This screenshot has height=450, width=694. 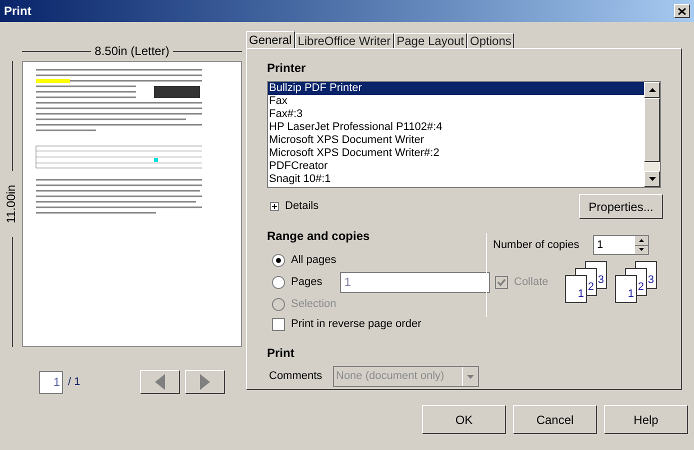 What do you see at coordinates (11, 204) in the screenshot?
I see `page-height-label: 11.00in` at bounding box center [11, 204].